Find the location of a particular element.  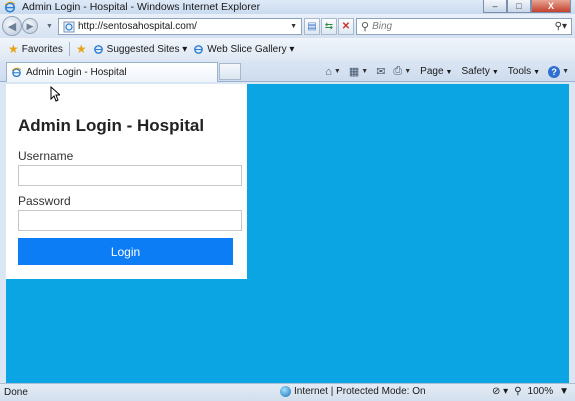

recent-pages-dropdown: ▼ is located at coordinates (49, 26).